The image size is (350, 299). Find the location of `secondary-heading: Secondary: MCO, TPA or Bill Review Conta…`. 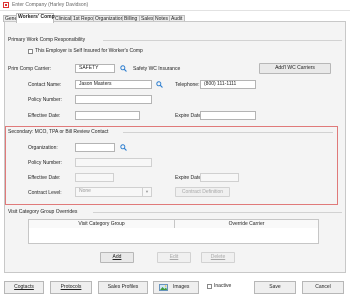

secondary-heading: Secondary: MCO, TPA or Bill Review Conta… is located at coordinates (58, 132).